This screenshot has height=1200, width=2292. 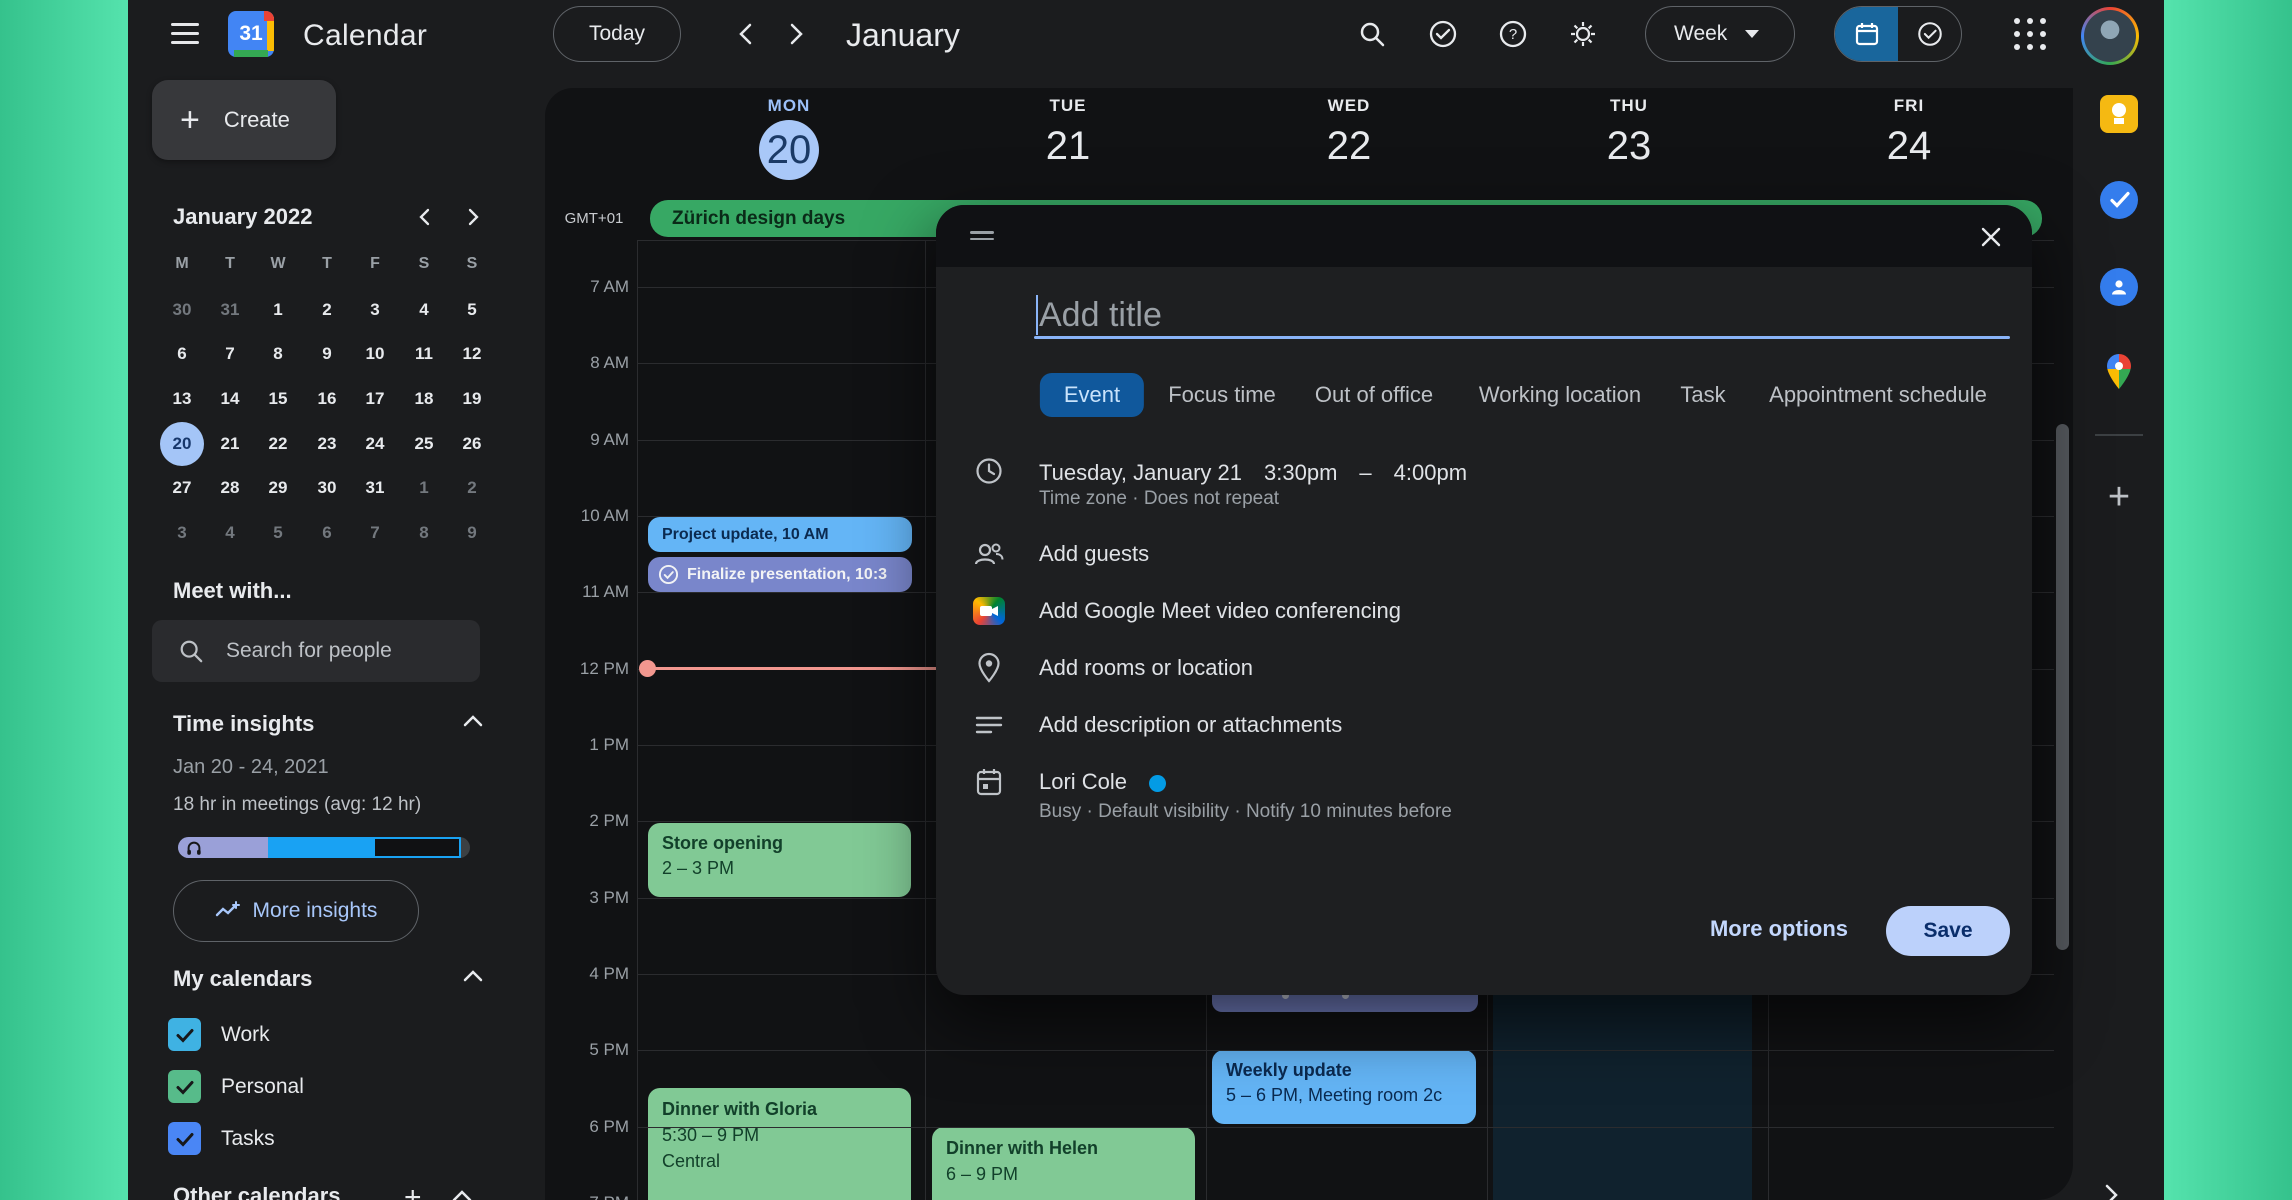 What do you see at coordinates (1484, 236) in the screenshot?
I see `dialog-header` at bounding box center [1484, 236].